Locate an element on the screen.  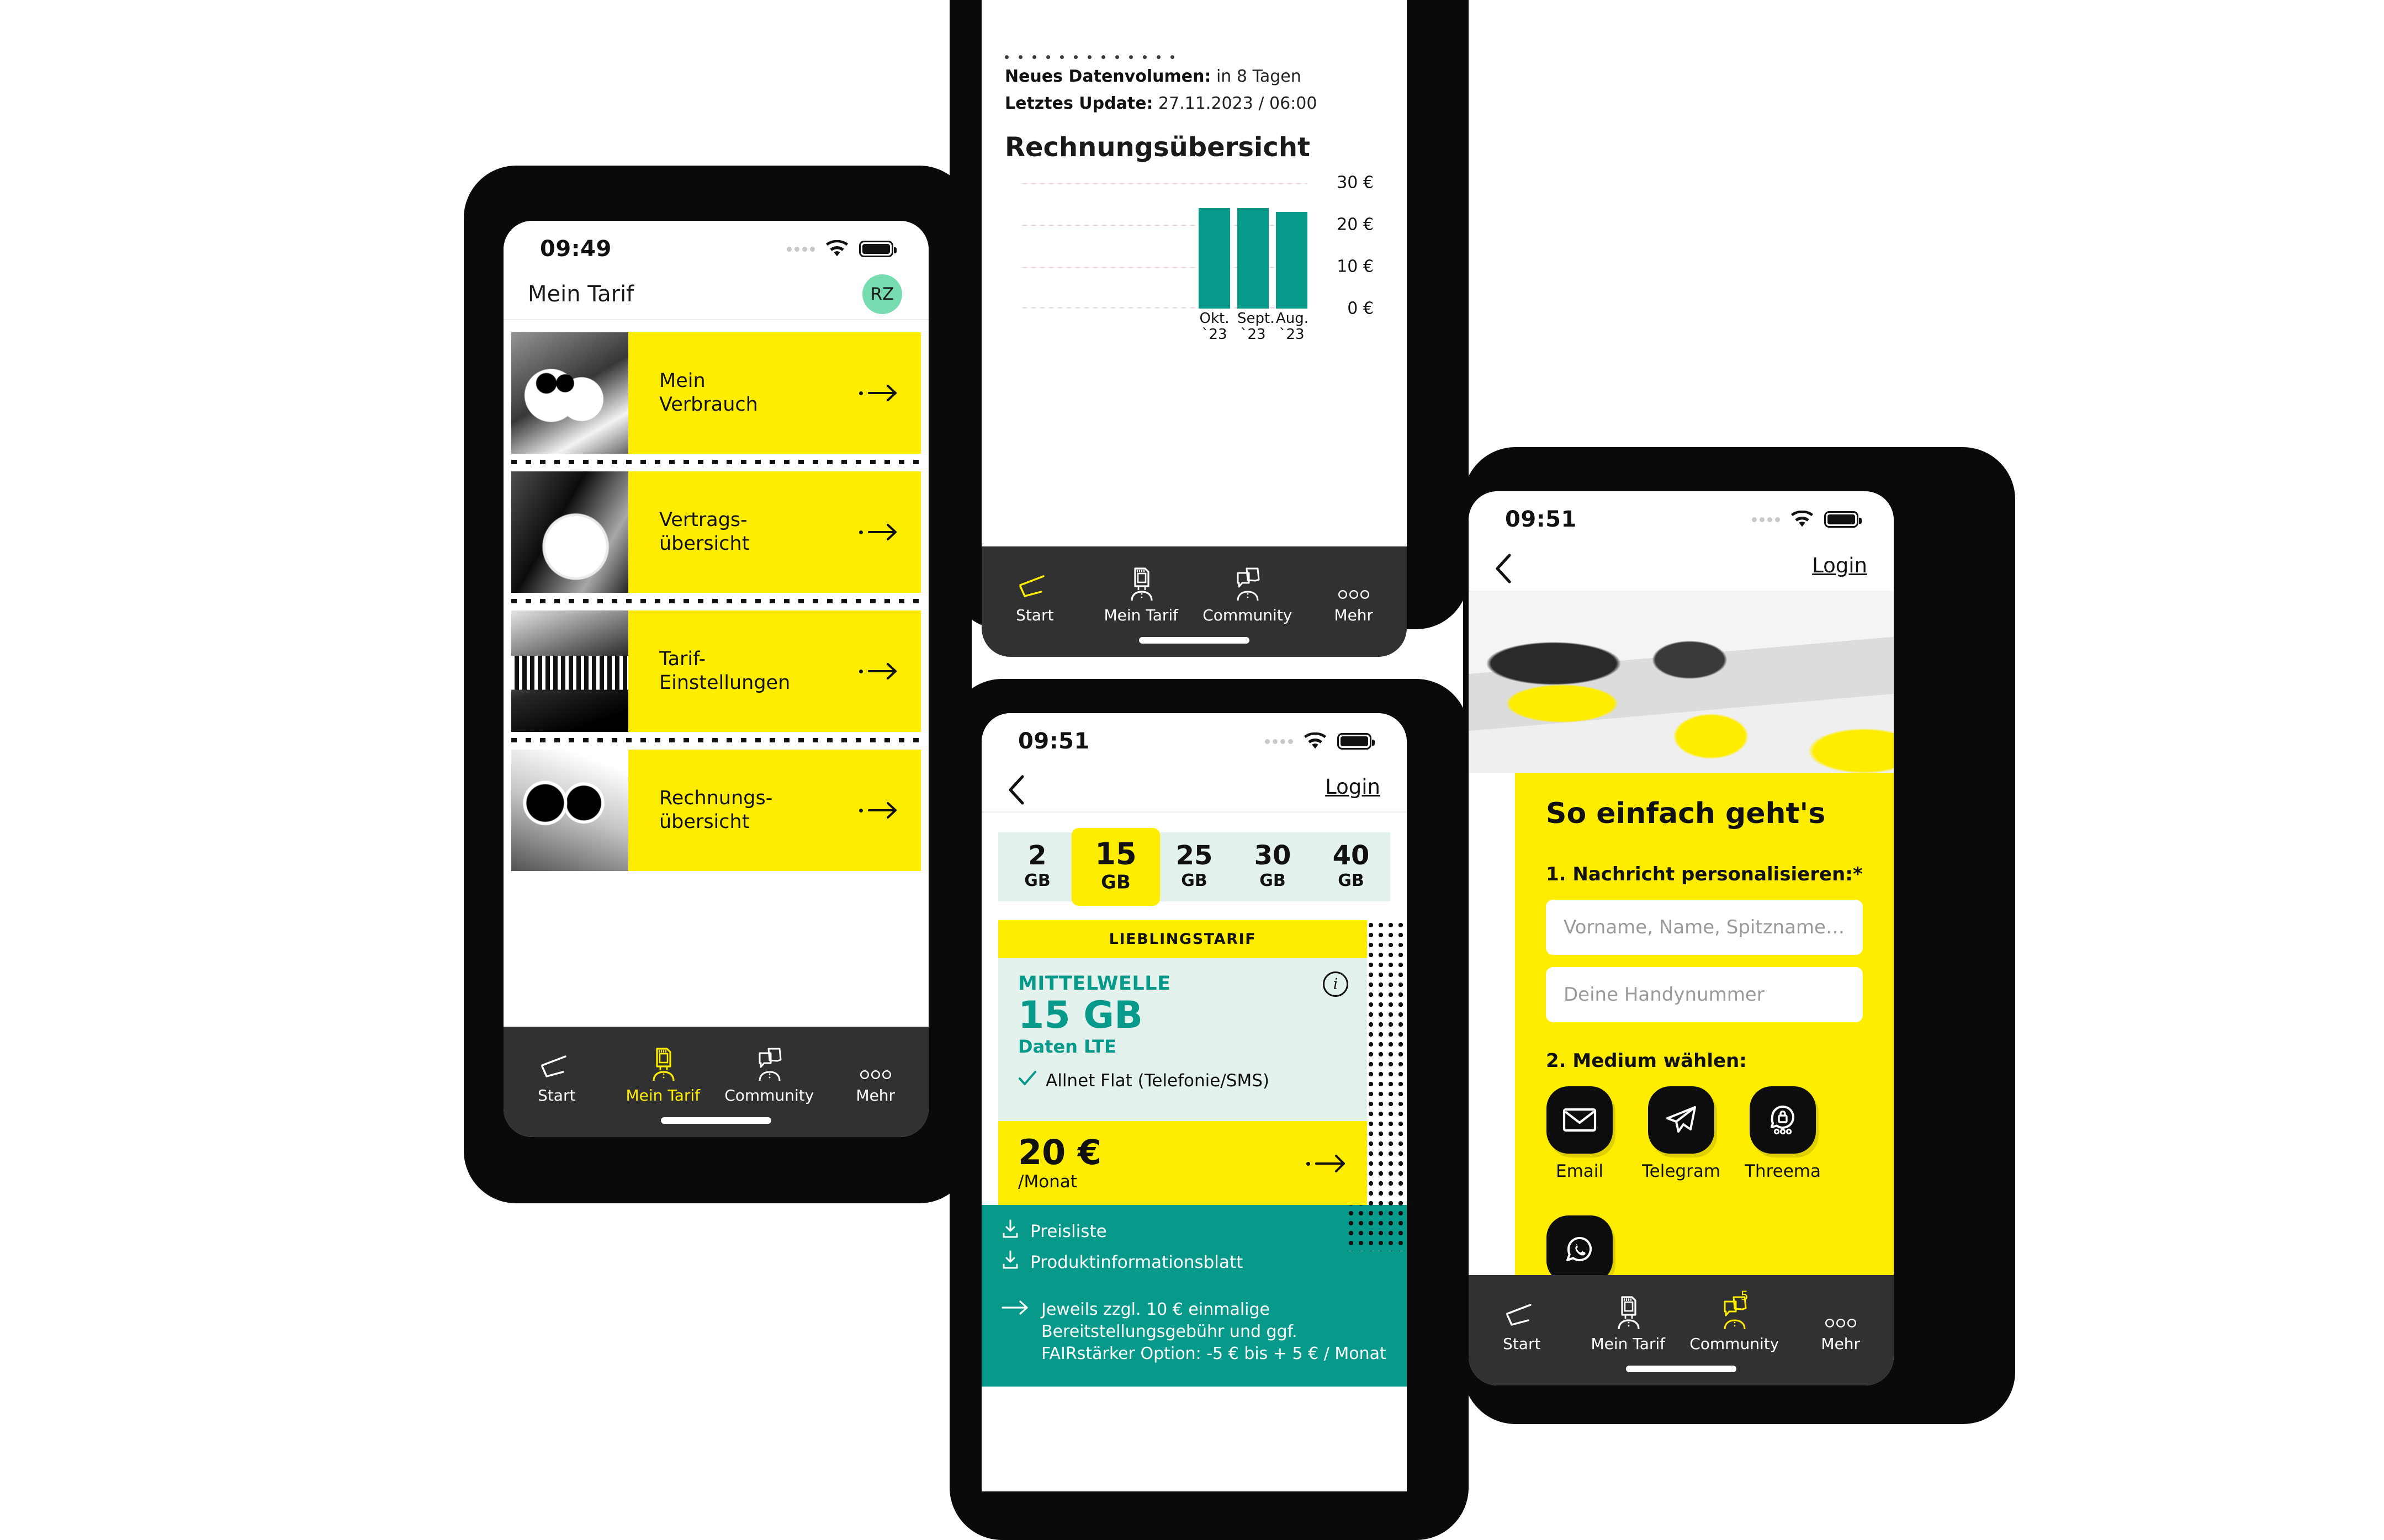
list-item-label: Mein Verbrauch is located at coordinates (708, 393).